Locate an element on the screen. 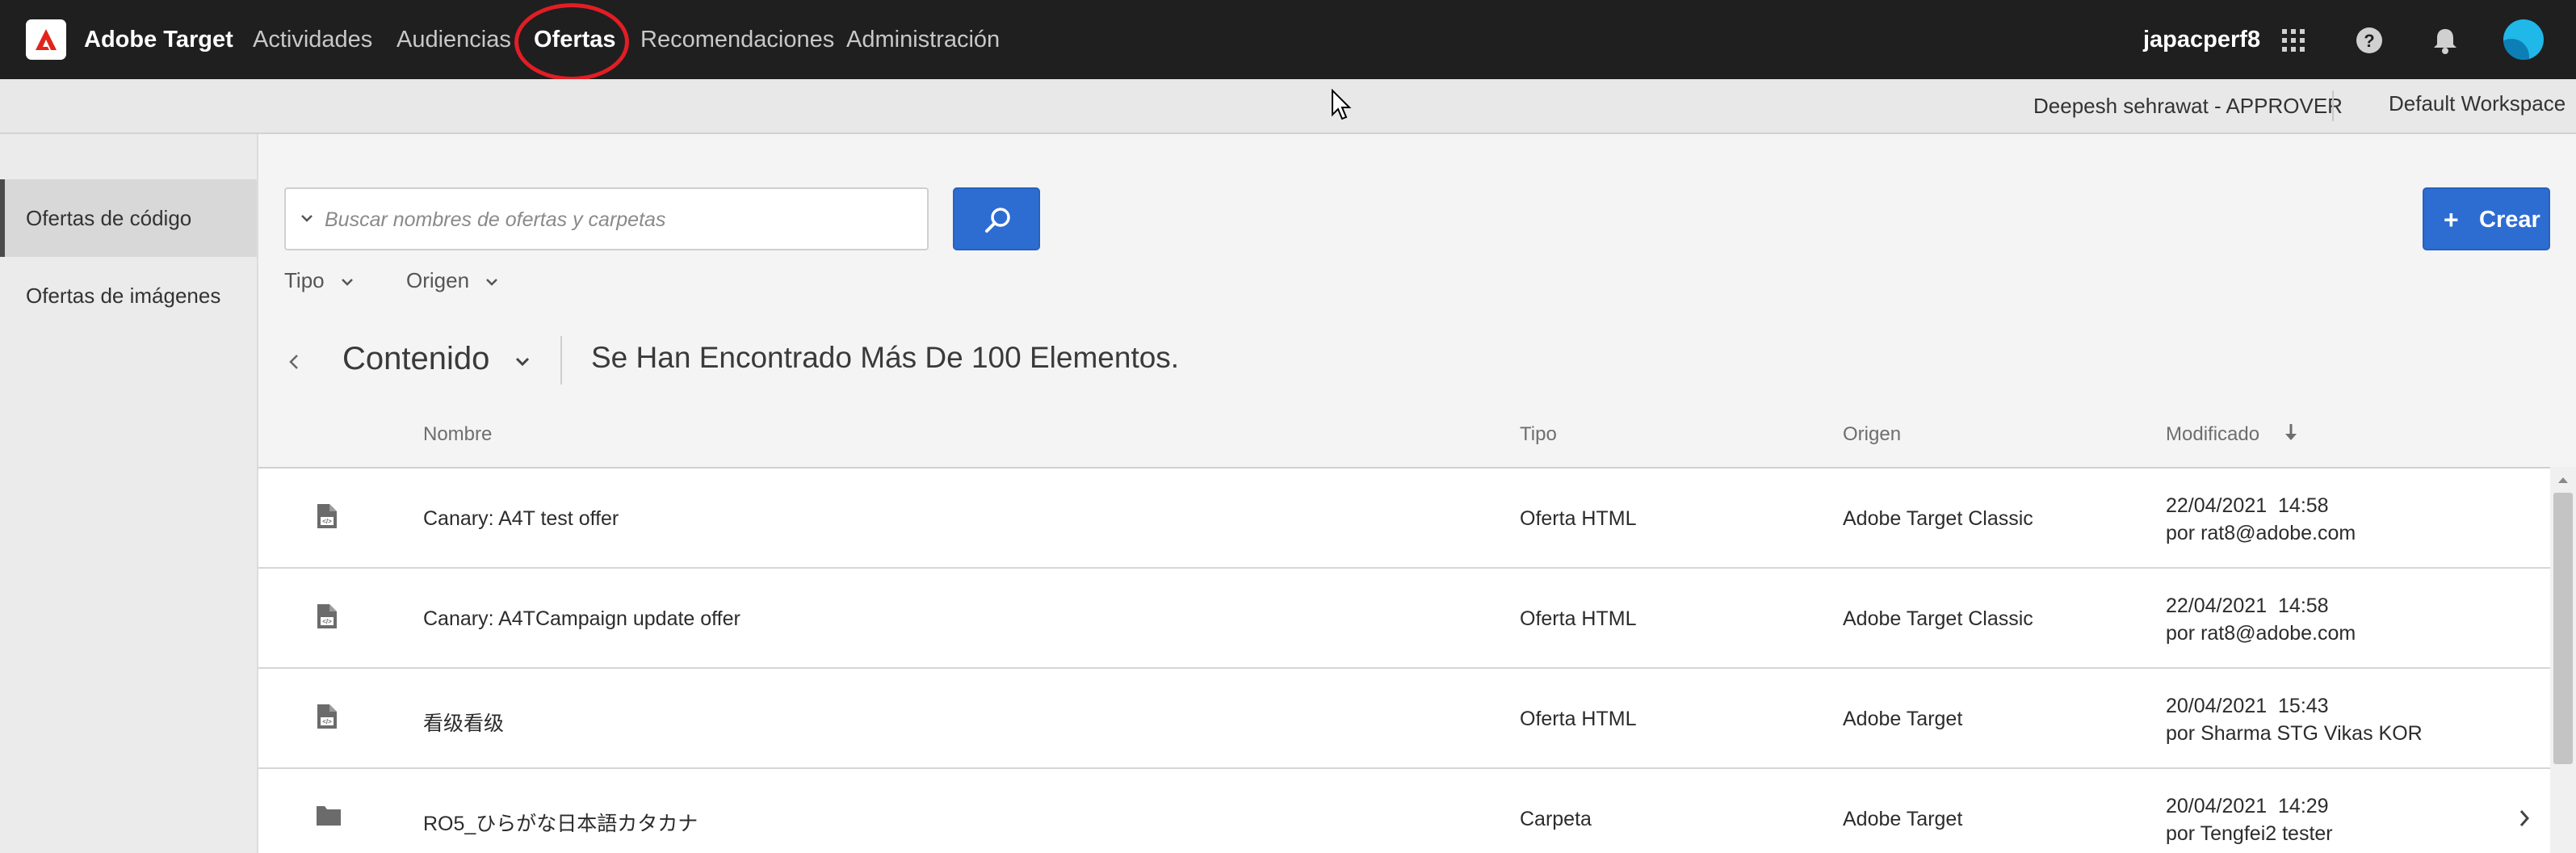 The width and height of the screenshot is (2576, 853). row-type: Carpeta is located at coordinates (1556, 819).